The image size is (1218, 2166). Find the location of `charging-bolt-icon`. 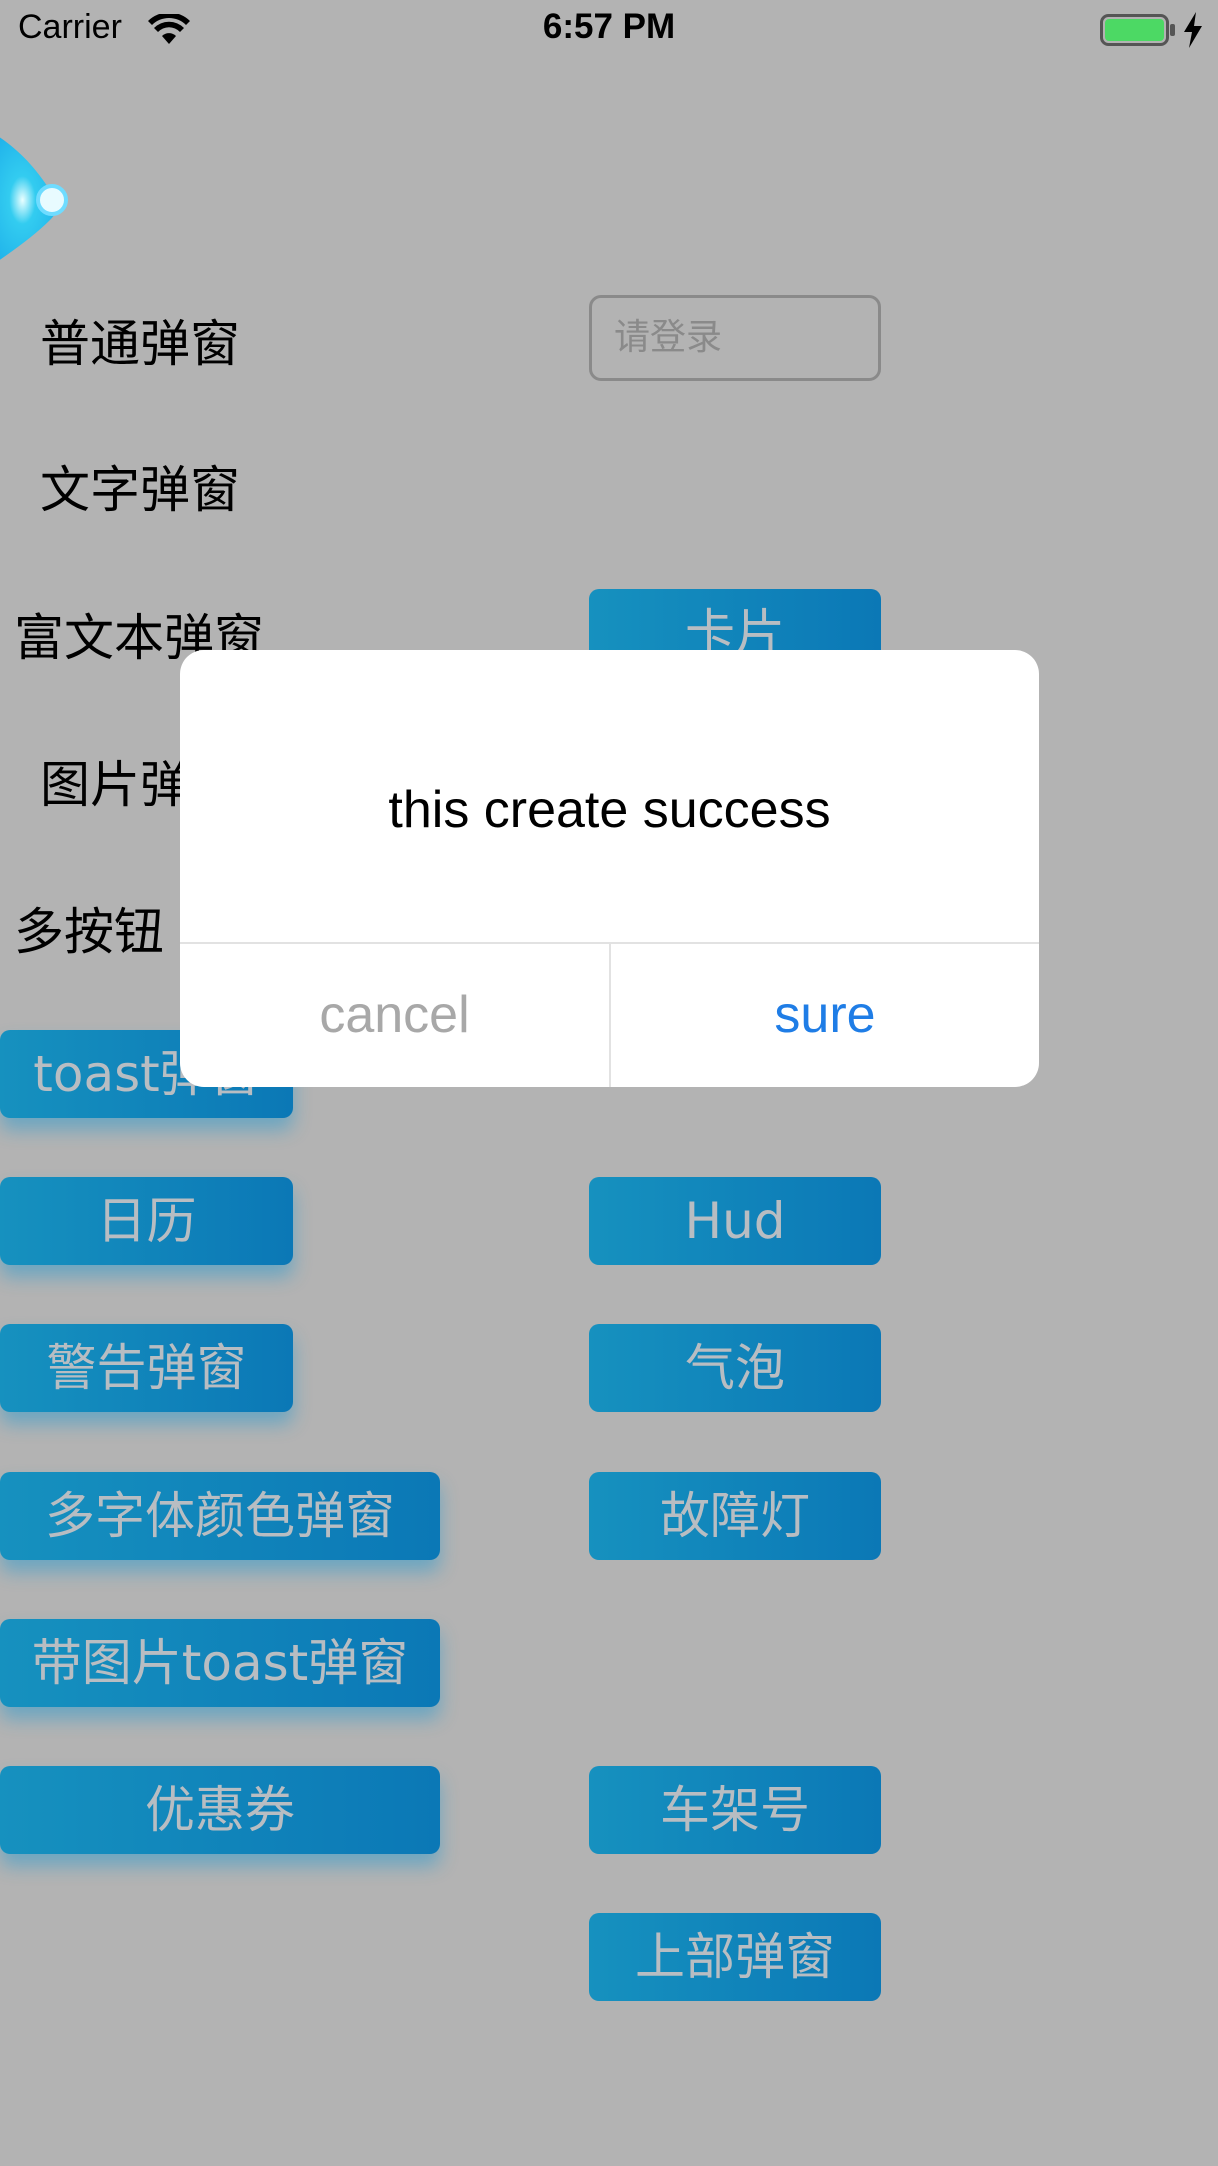

charging-bolt-icon is located at coordinates (1193, 30).